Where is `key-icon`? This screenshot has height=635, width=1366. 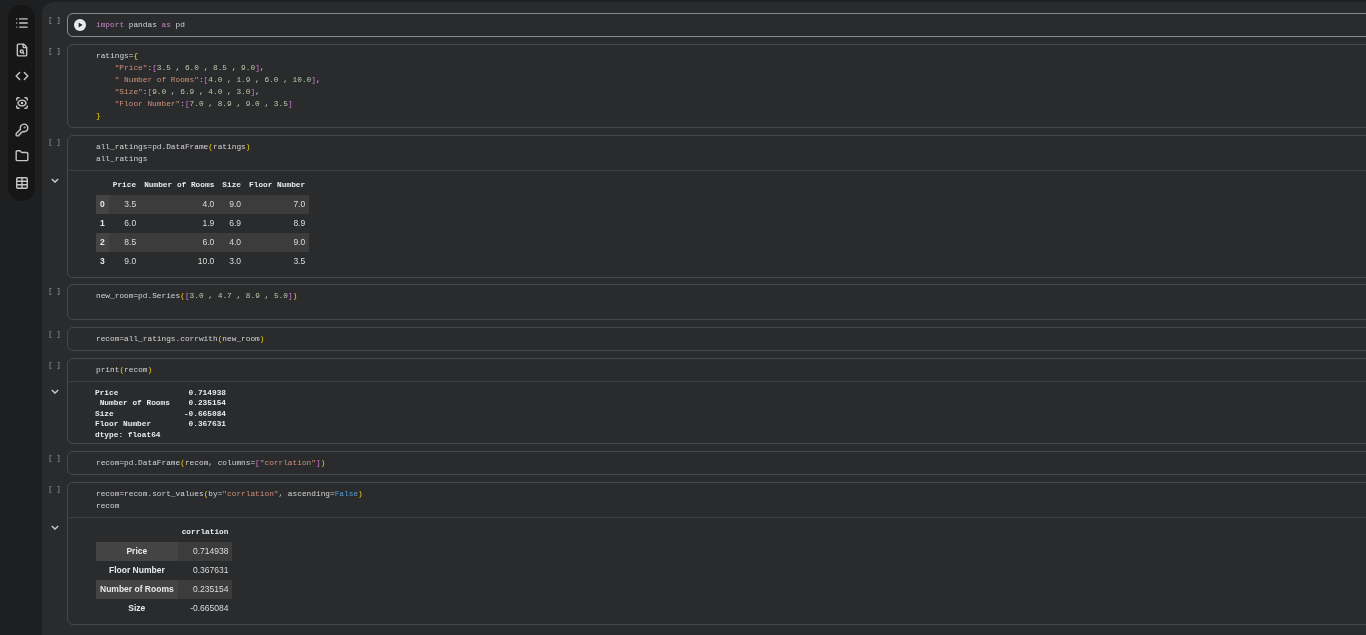 key-icon is located at coordinates (21, 129).